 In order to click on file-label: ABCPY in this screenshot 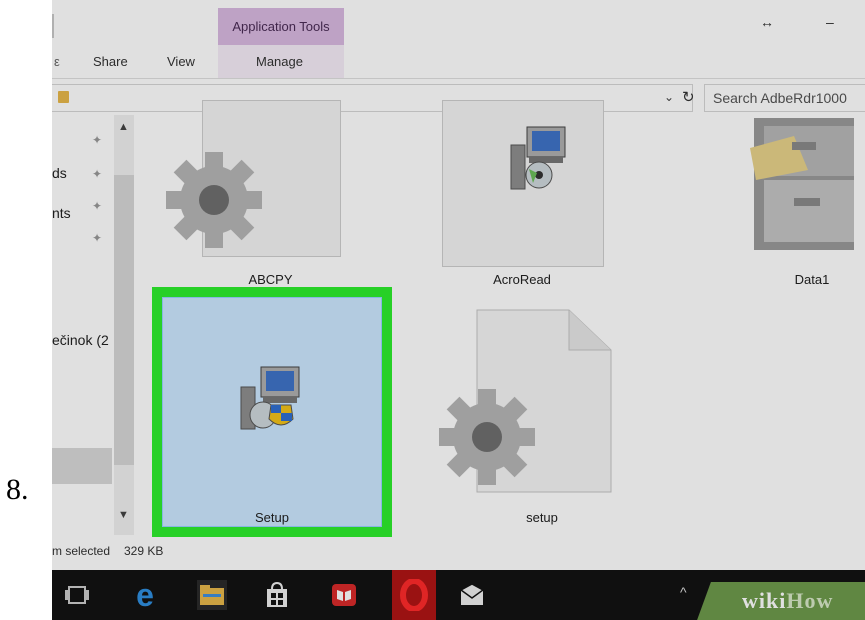, I will do `click(270, 279)`.